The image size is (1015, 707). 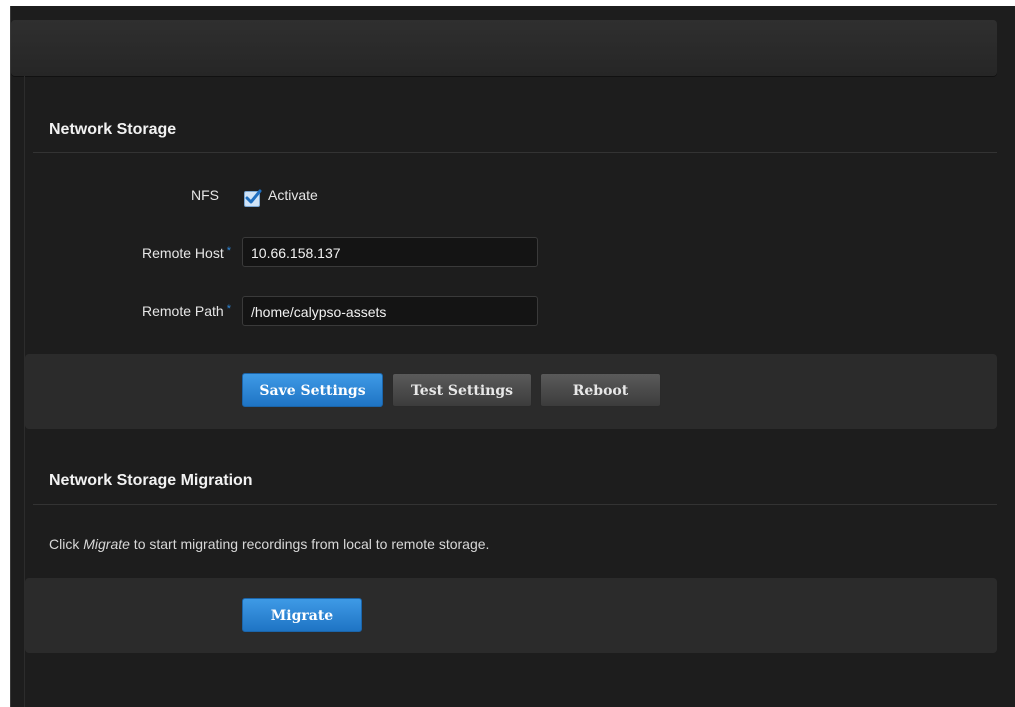 I want to click on top-header-bar, so click(x=504, y=48).